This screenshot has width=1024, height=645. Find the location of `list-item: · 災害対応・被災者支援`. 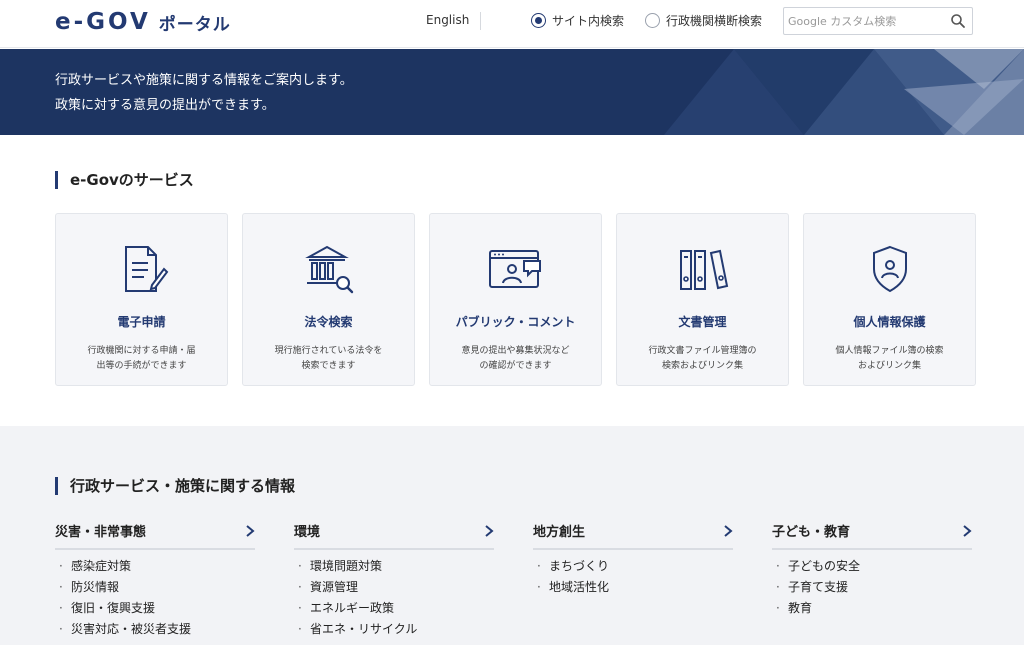

list-item: · 災害対応・被災者支援 is located at coordinates (155, 629).